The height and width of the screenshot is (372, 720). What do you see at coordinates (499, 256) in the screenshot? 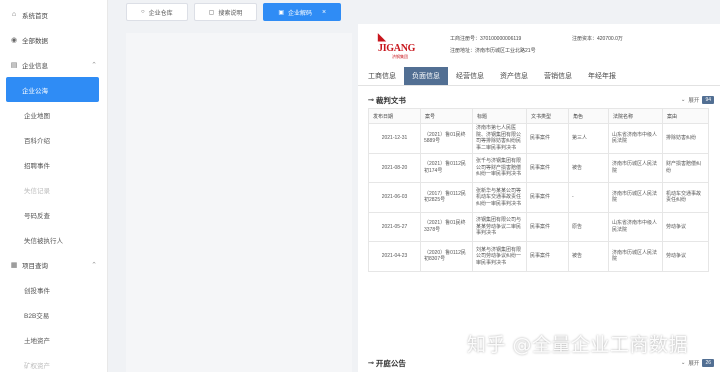
I see `cell-title: 刘某与济钢集团有限公司劳动争议纠纷一审民事判决书` at bounding box center [499, 256].